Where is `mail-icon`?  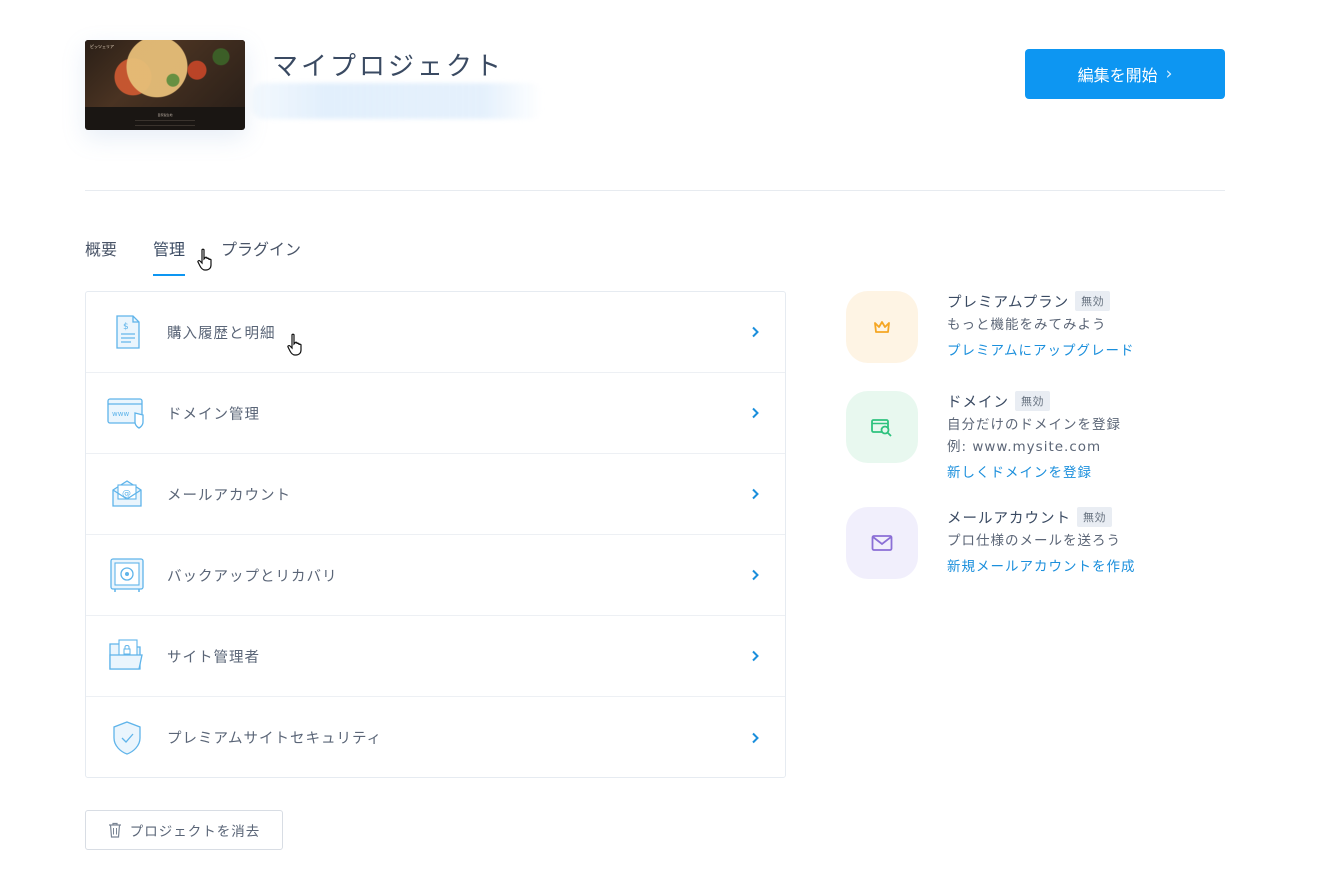
mail-icon is located at coordinates (882, 543).